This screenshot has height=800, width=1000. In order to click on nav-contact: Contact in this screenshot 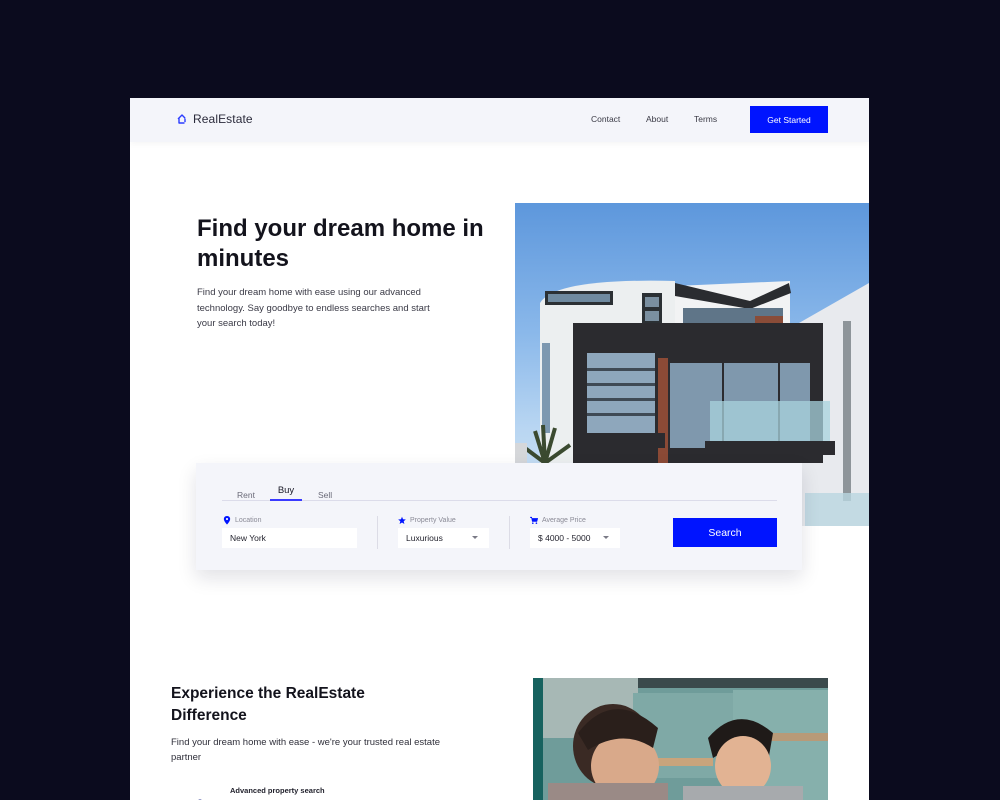, I will do `click(605, 119)`.